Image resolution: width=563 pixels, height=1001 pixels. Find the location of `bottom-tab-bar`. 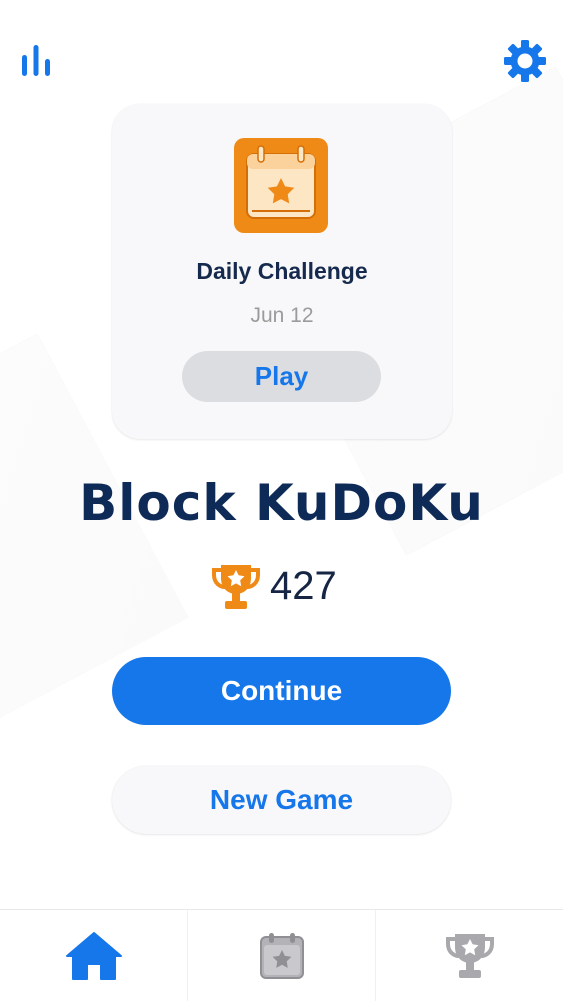

bottom-tab-bar is located at coordinates (281, 955).